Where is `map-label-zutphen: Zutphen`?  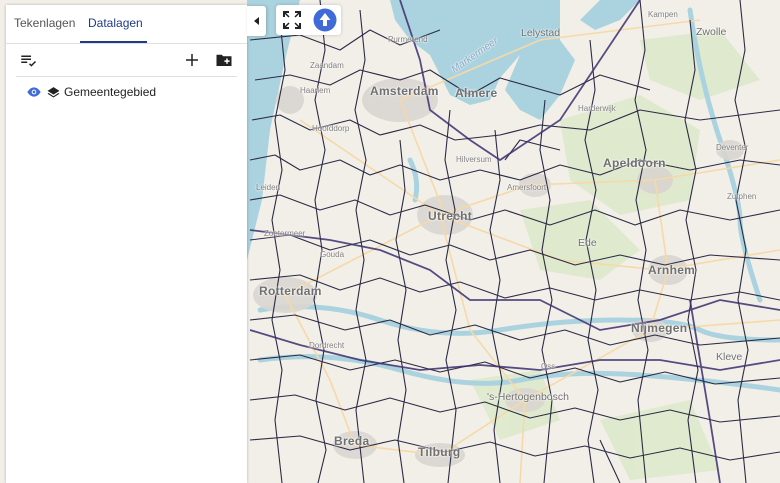
map-label-zutphen: Zutphen is located at coordinates (742, 196).